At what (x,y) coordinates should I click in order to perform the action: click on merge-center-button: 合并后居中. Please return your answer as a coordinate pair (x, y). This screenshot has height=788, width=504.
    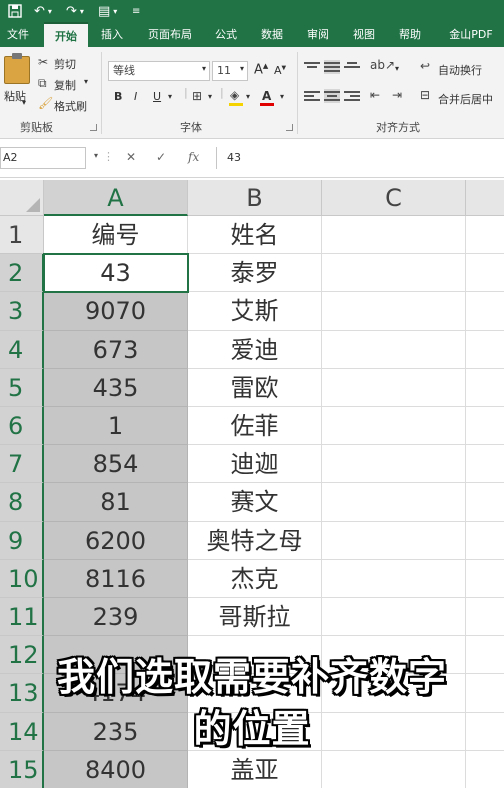
    Looking at the image, I should click on (465, 99).